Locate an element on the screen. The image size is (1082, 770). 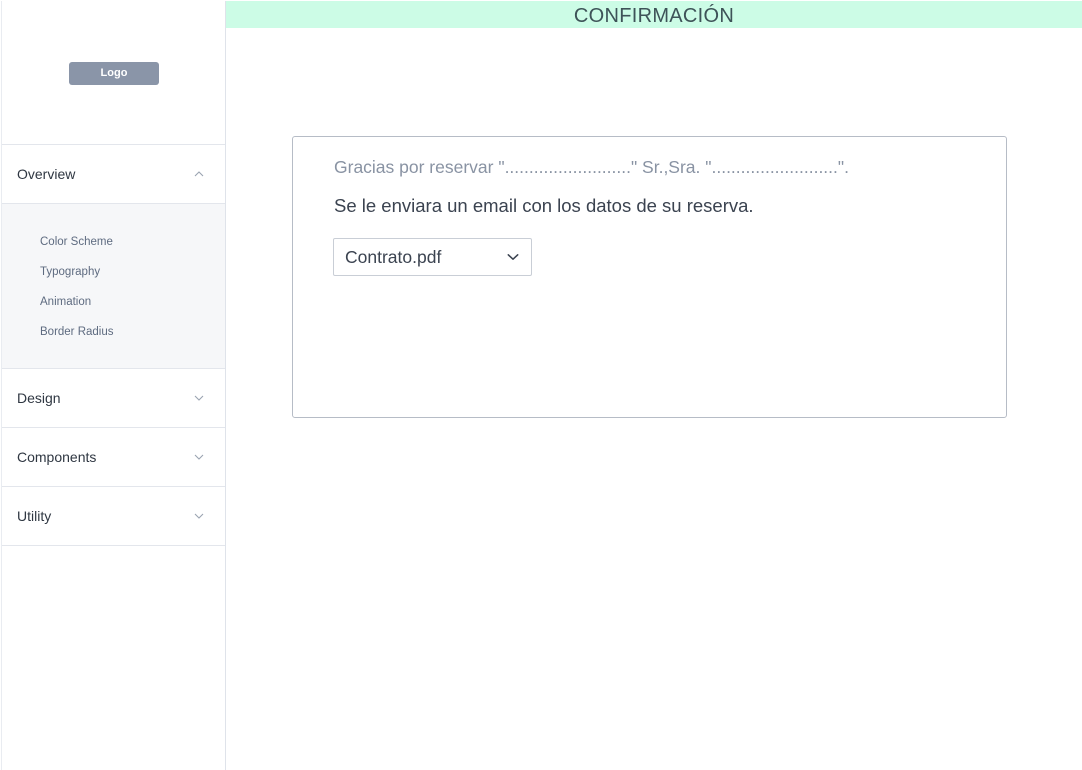
document-select: Contrato.pdf is located at coordinates (432, 257).